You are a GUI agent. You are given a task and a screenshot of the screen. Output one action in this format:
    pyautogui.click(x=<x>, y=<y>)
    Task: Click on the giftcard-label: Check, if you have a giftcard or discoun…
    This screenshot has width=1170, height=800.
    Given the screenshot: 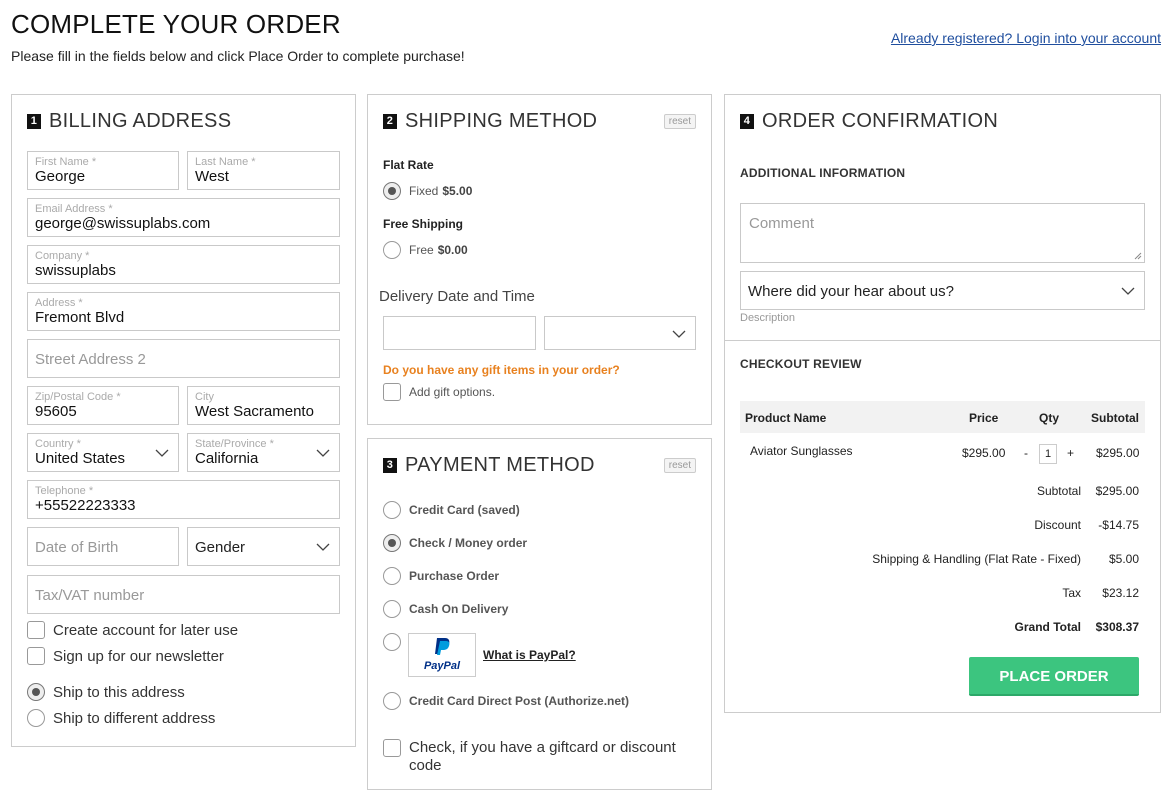 What is the action you would take?
    pyautogui.click(x=542, y=756)
    